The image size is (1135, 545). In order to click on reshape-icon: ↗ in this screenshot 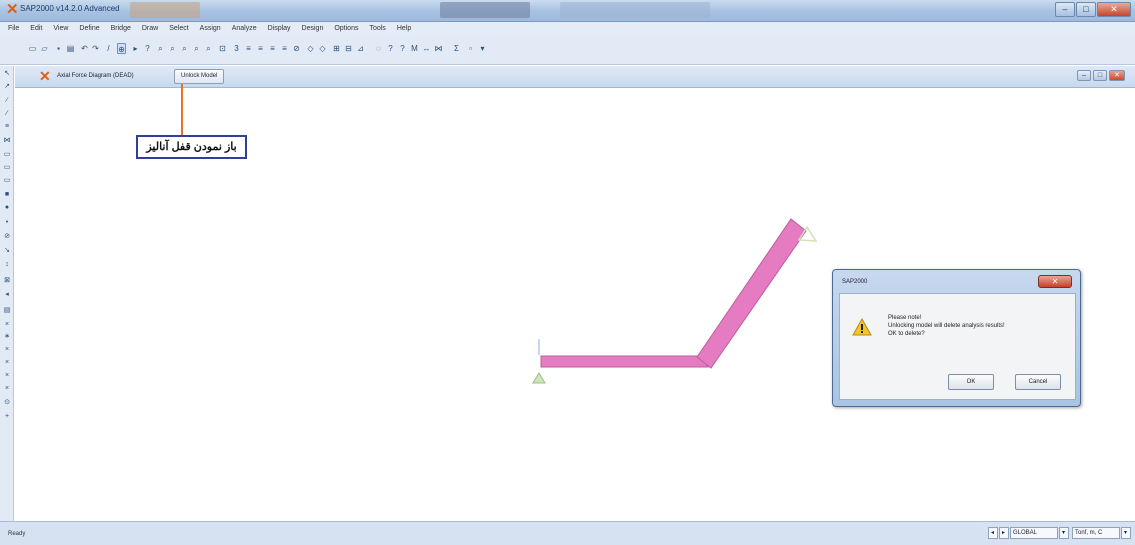, I will do `click(7, 86)`.